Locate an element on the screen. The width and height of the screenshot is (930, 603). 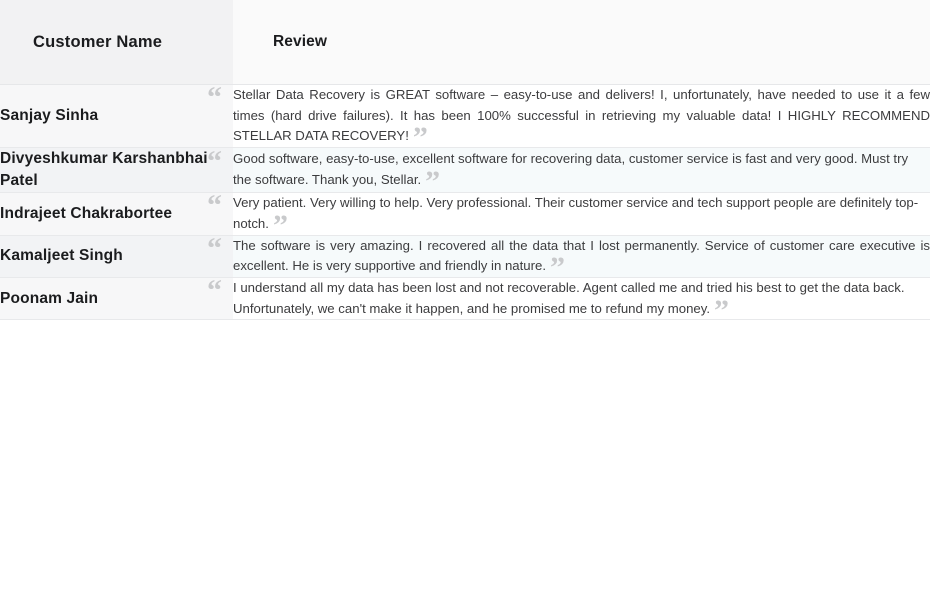
cell-customer-name: Divyeshkumar Karshanbhai Patel is located at coordinates (116, 170).